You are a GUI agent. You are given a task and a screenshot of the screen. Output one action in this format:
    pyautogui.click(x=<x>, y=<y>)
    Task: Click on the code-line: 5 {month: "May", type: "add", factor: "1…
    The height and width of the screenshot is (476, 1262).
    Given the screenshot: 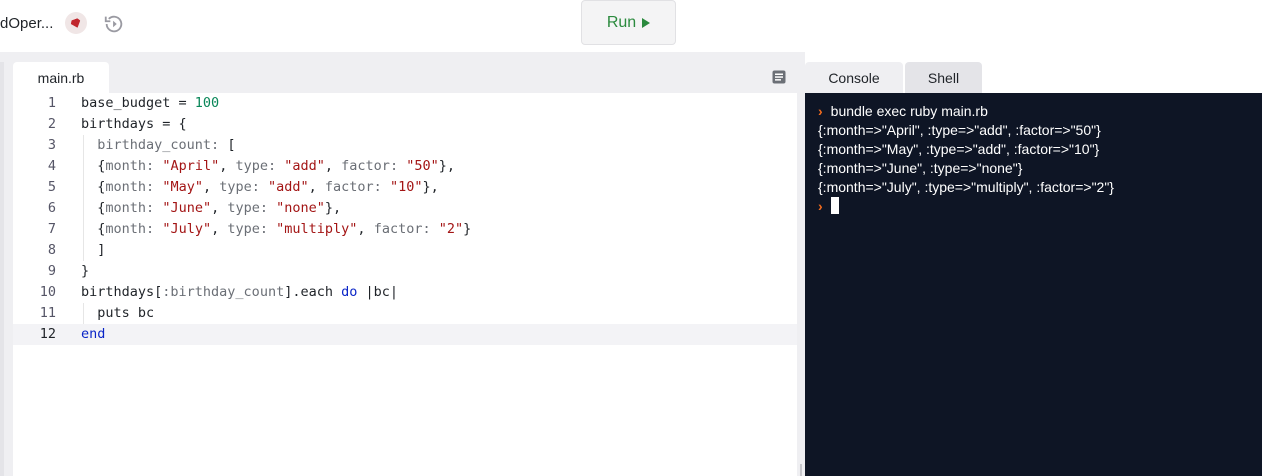 What is the action you would take?
    pyautogui.click(x=405, y=187)
    